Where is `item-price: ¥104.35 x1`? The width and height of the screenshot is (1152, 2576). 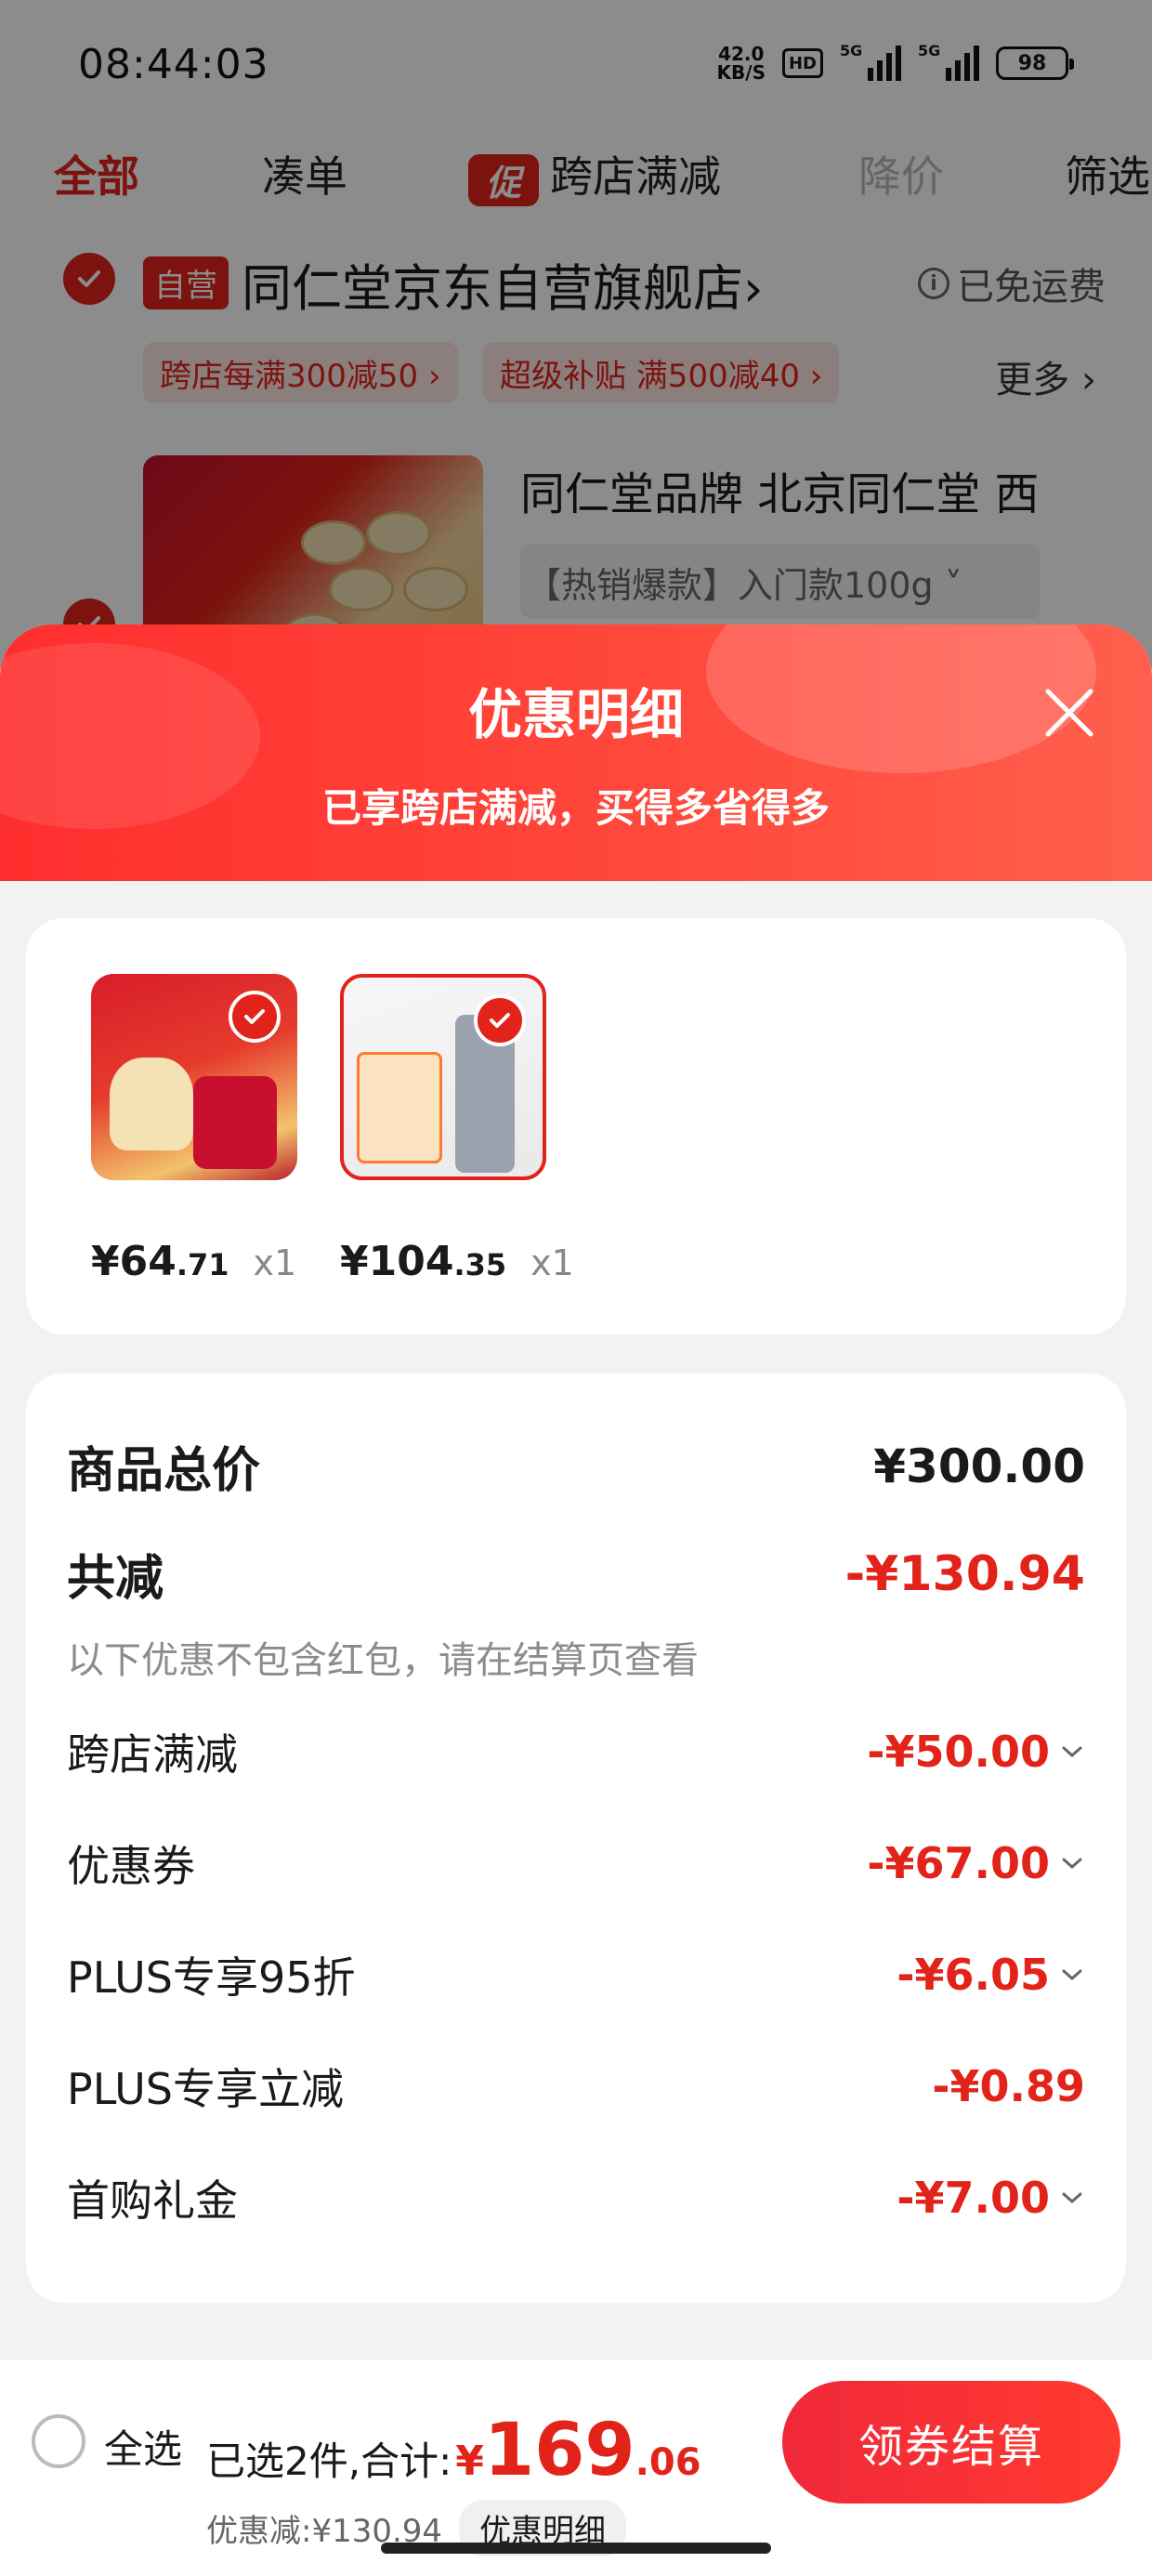 item-price: ¥104.35 x1 is located at coordinates (457, 1261).